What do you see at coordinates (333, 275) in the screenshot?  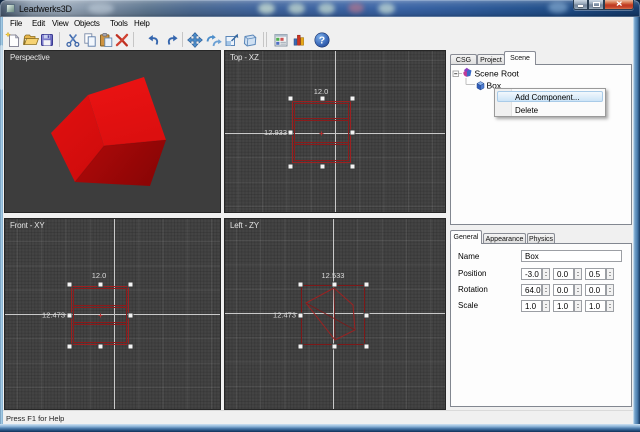 I see `svg-text: 12.533` at bounding box center [333, 275].